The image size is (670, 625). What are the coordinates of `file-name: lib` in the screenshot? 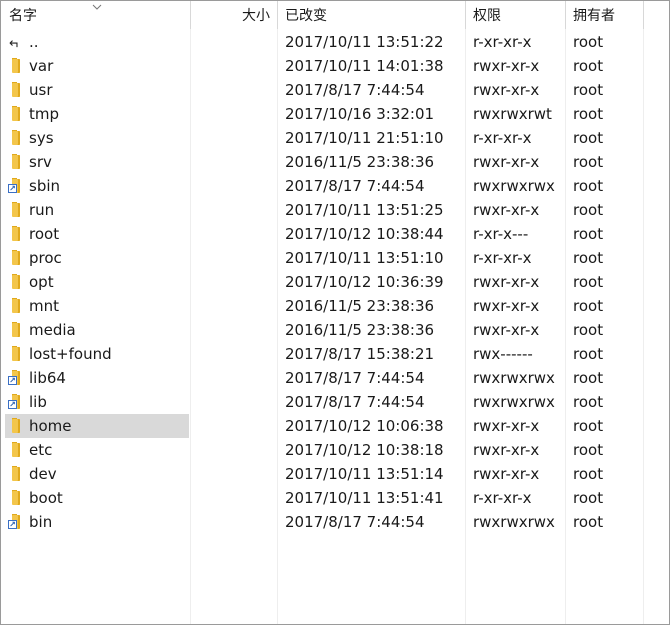 It's located at (38, 402).